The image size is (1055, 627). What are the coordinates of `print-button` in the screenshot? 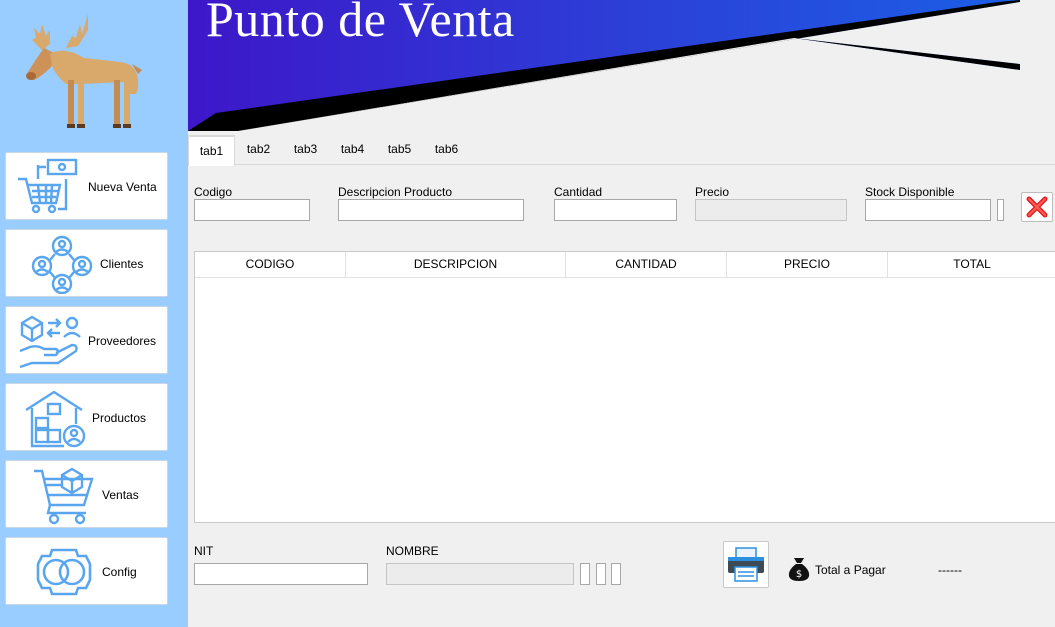 It's located at (746, 564).